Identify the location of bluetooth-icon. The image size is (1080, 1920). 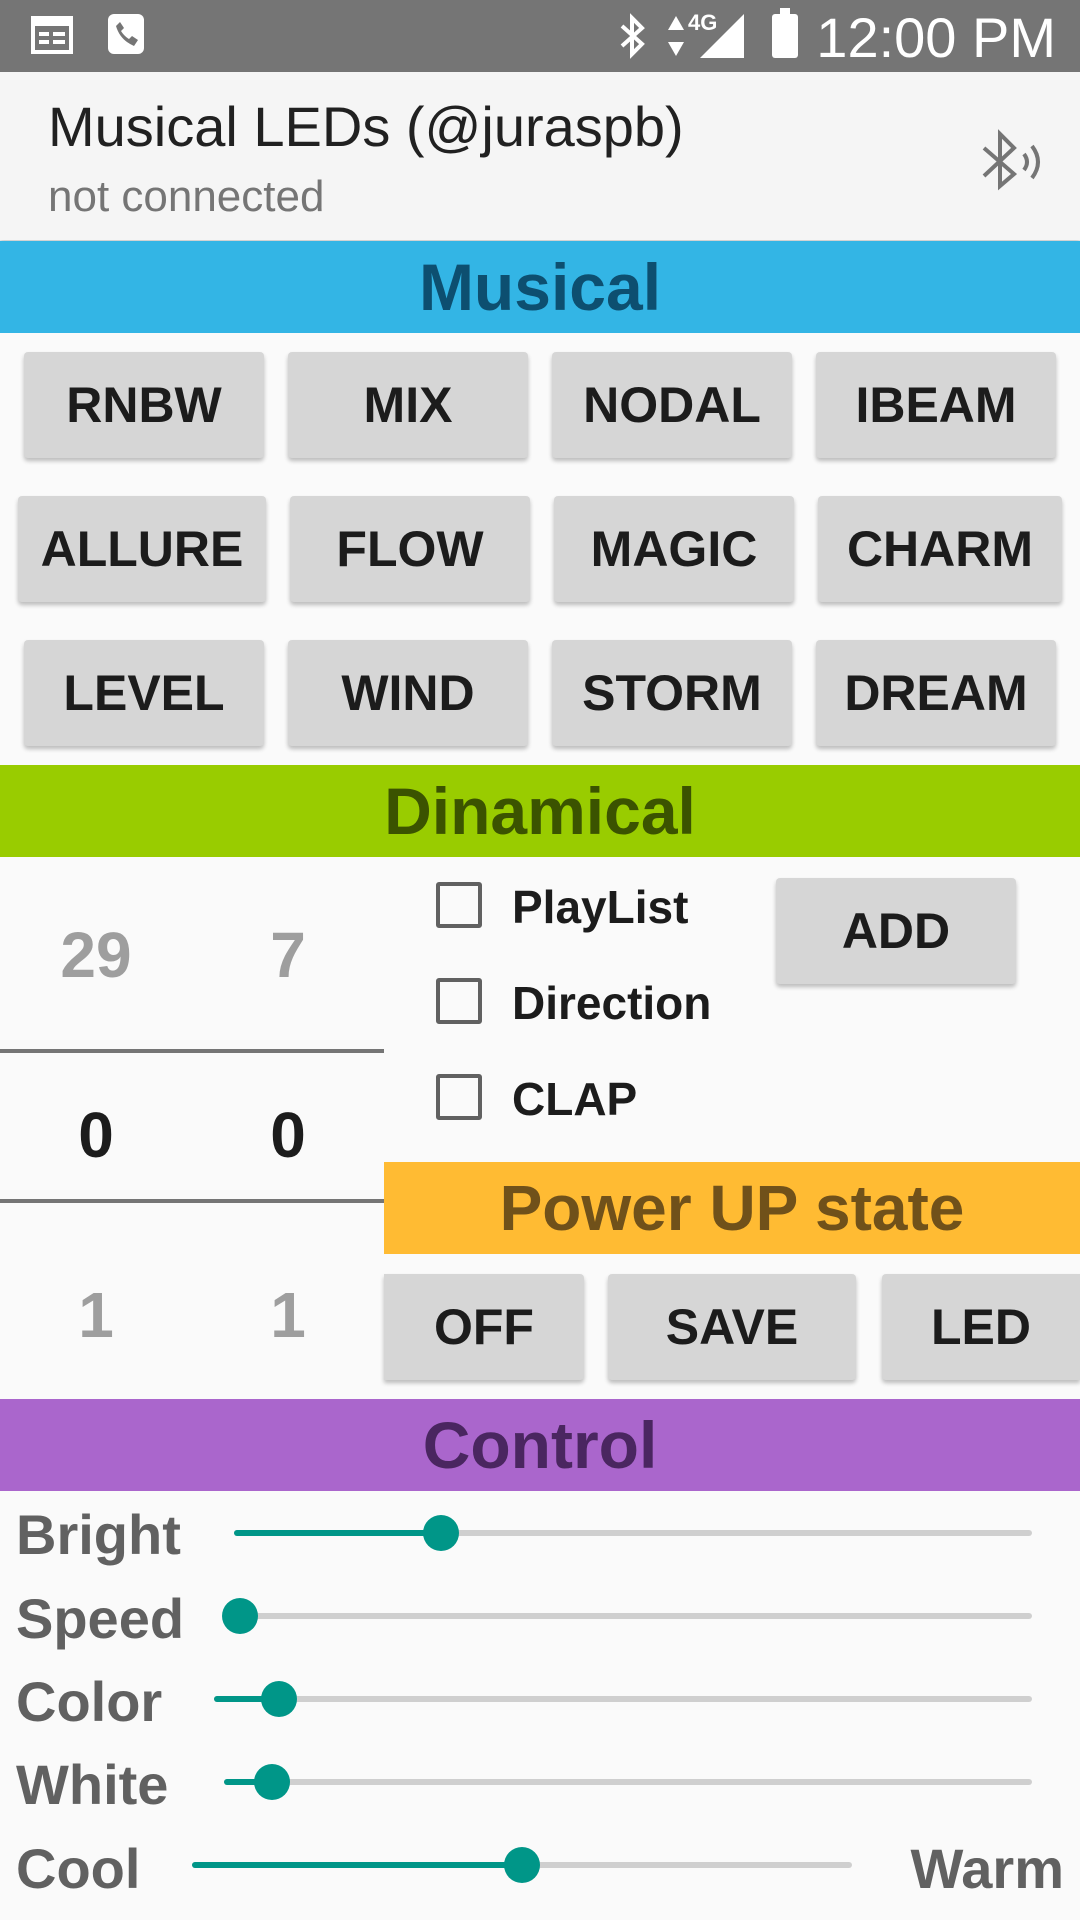
(633, 41).